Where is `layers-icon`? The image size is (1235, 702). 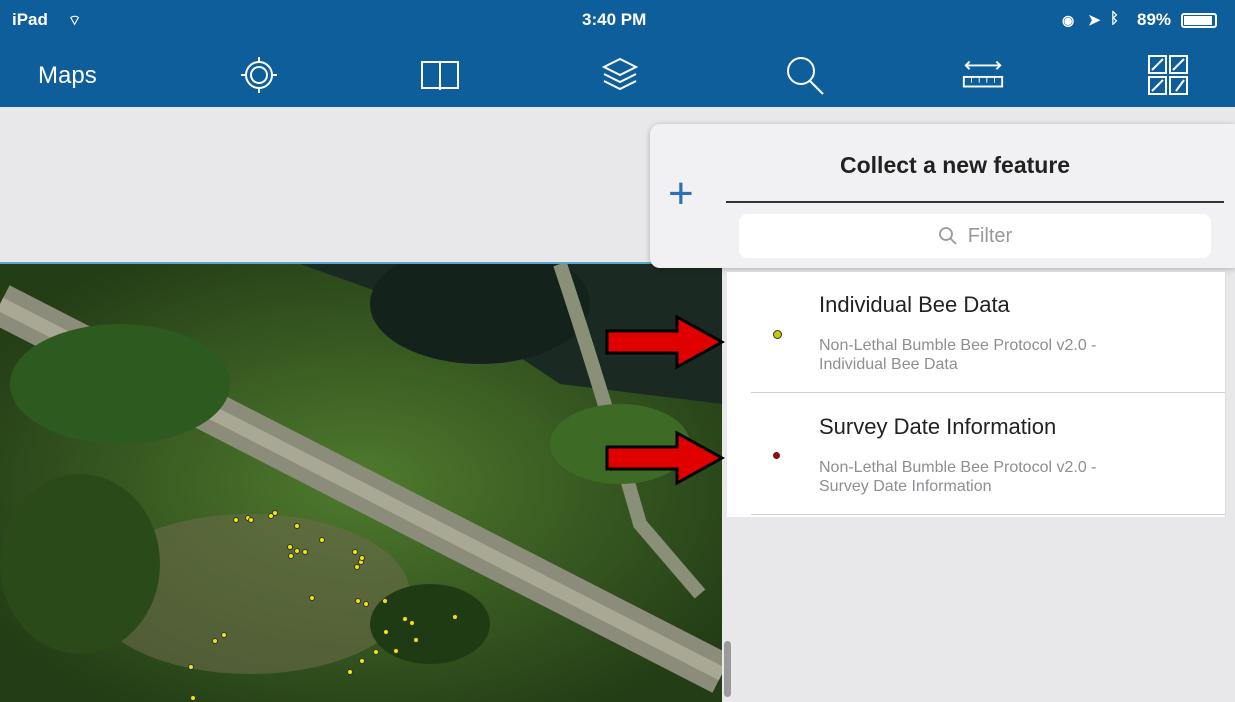 layers-icon is located at coordinates (620, 75).